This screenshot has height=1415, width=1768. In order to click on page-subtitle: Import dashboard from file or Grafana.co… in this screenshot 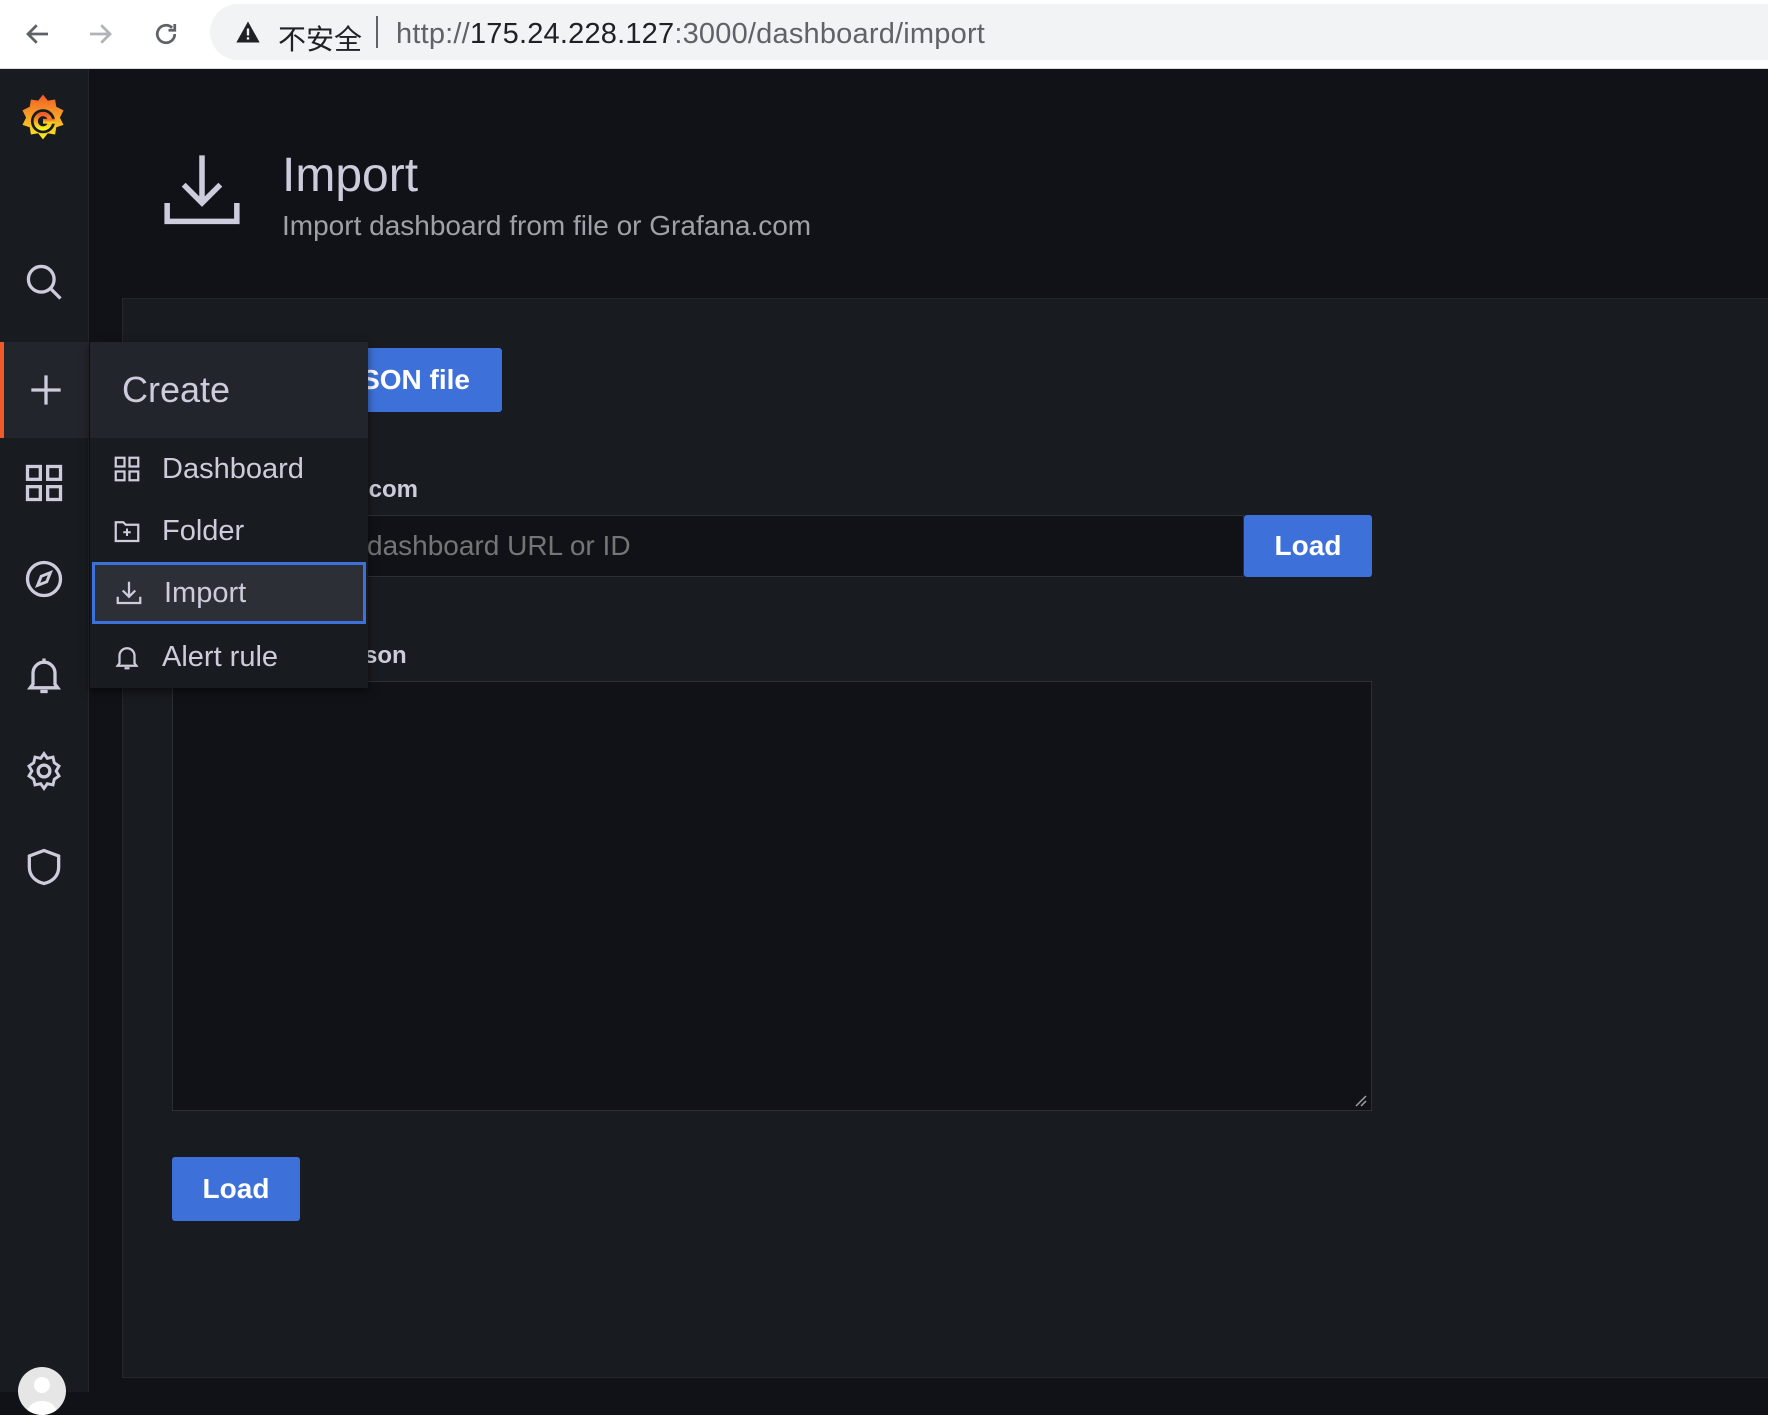, I will do `click(547, 225)`.